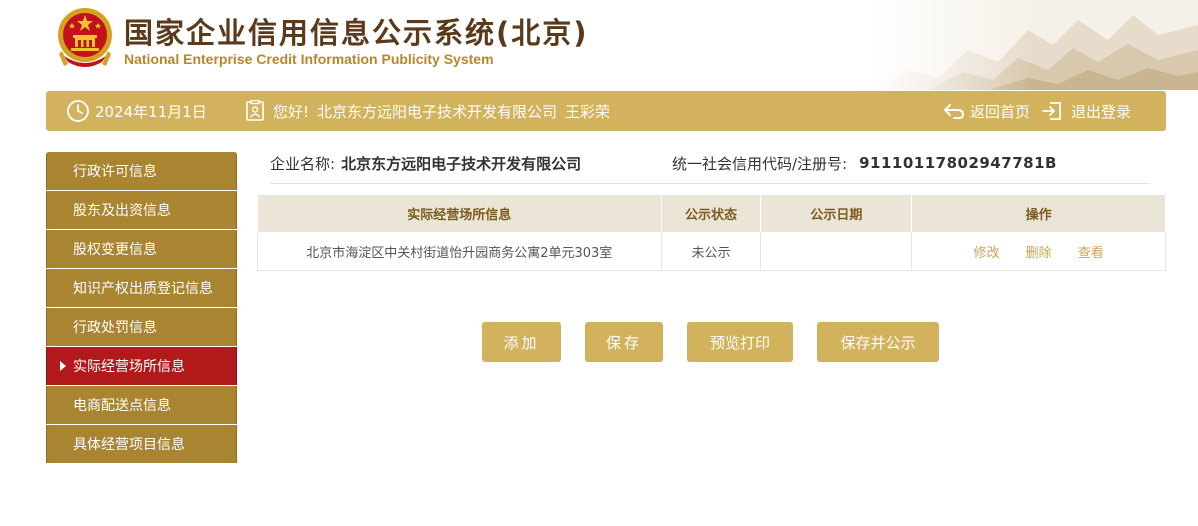  I want to click on sidebar-item-business-premises: 实际经营场所信息, so click(141, 366).